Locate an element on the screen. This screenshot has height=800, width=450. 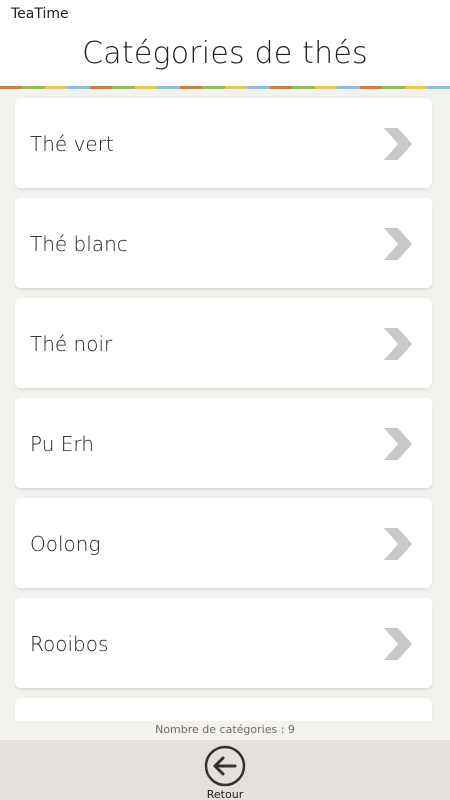
category-label: Oolong is located at coordinates (65, 544).